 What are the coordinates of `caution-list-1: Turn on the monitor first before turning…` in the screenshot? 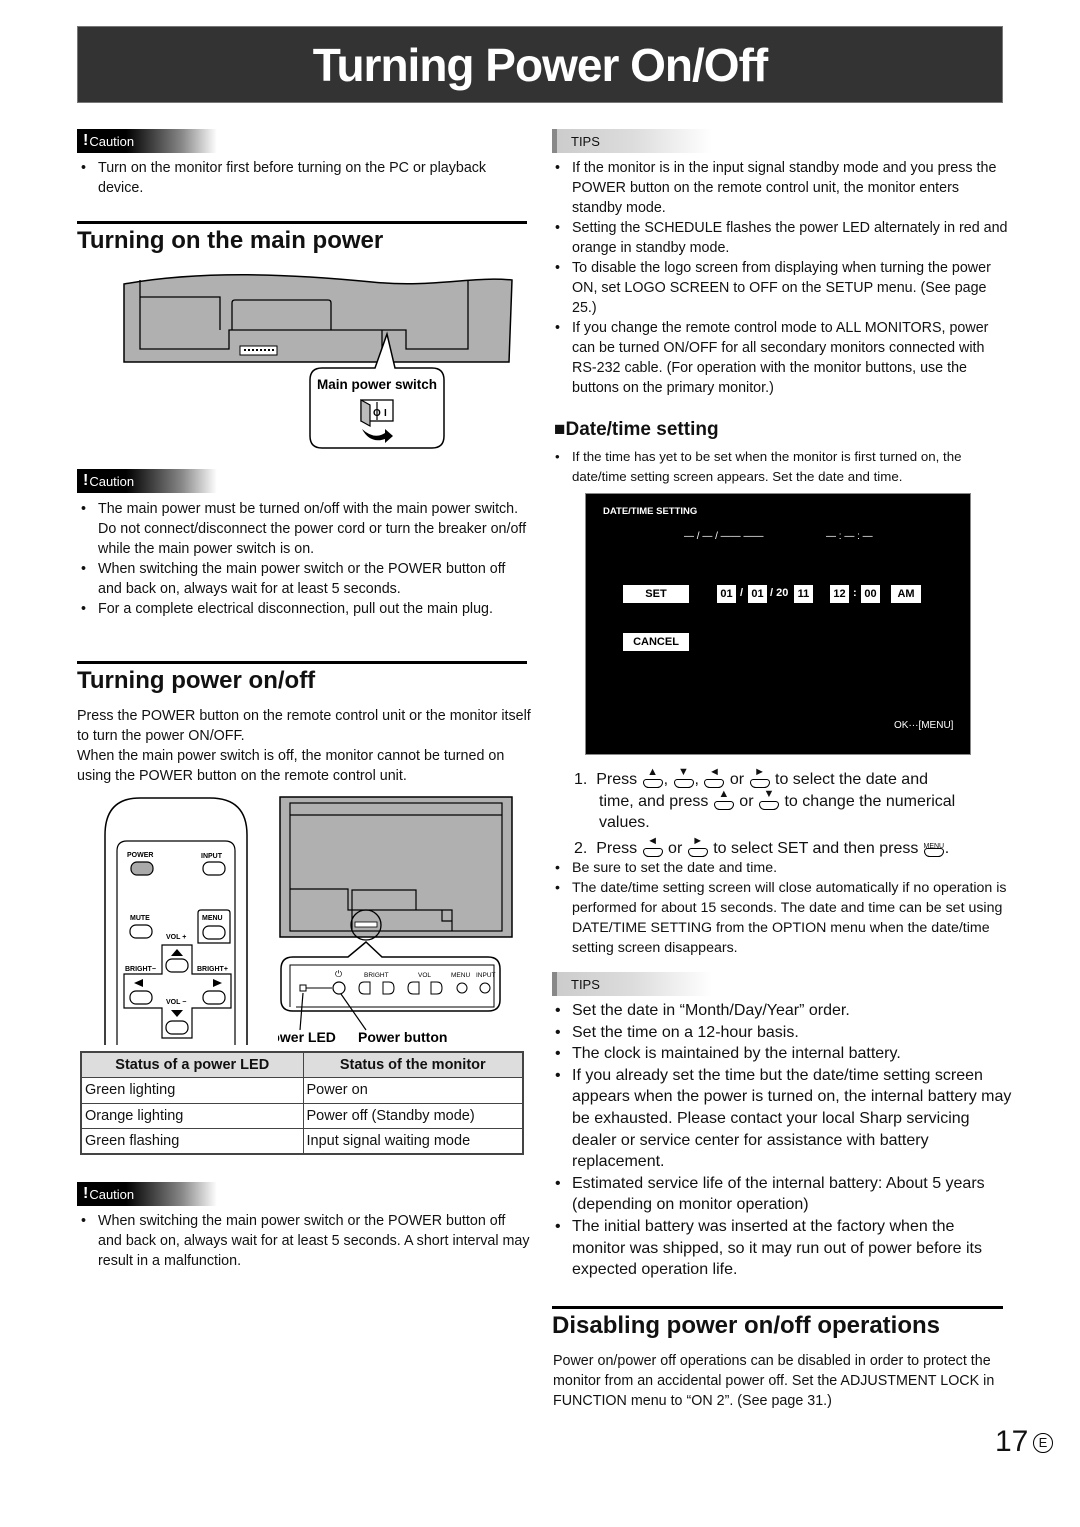 It's located at (303, 178).